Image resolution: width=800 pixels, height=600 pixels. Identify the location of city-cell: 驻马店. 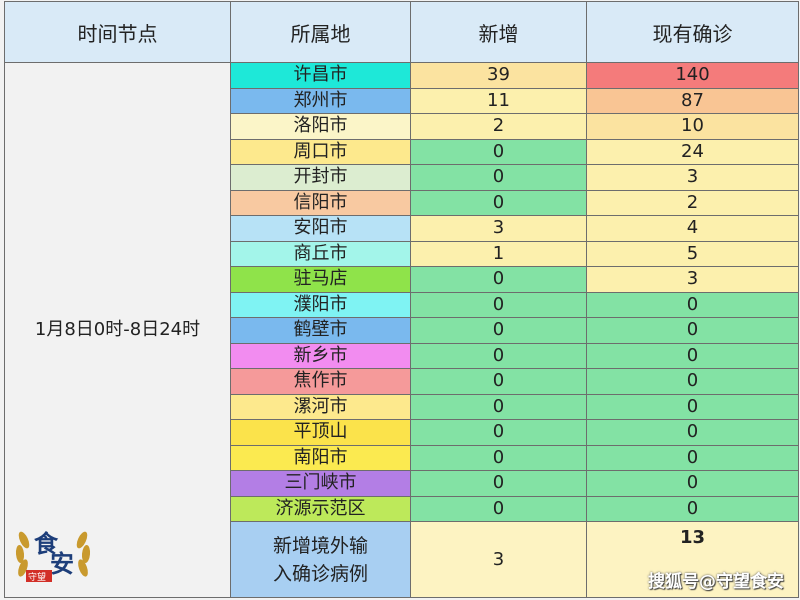
(320, 279).